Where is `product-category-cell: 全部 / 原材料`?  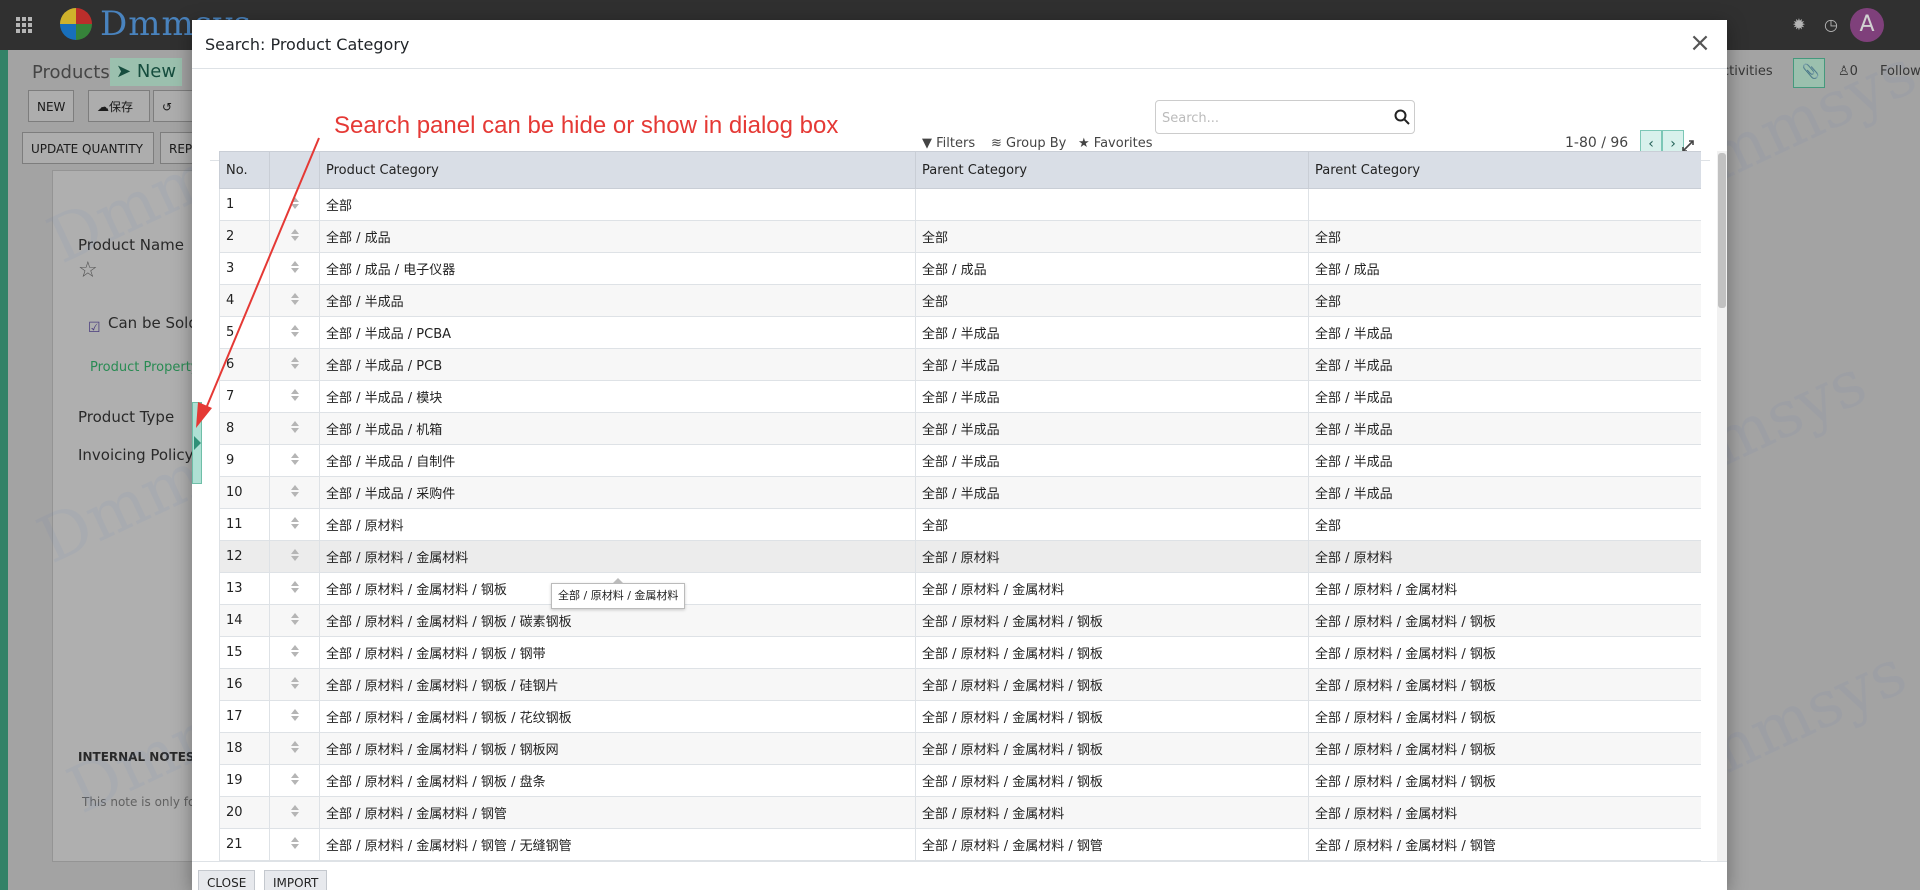
product-category-cell: 全部 / 原材料 is located at coordinates (617, 524).